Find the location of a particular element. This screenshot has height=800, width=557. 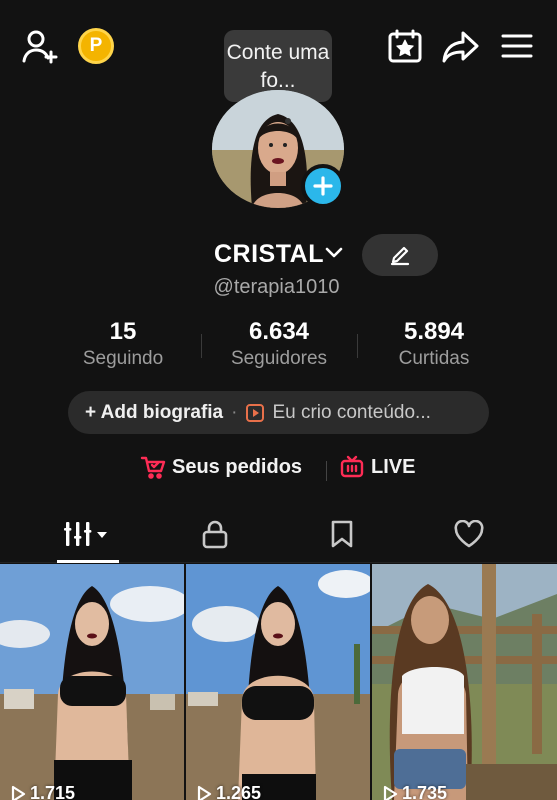

video-thumbnail: 1.715 is located at coordinates (92, 682).